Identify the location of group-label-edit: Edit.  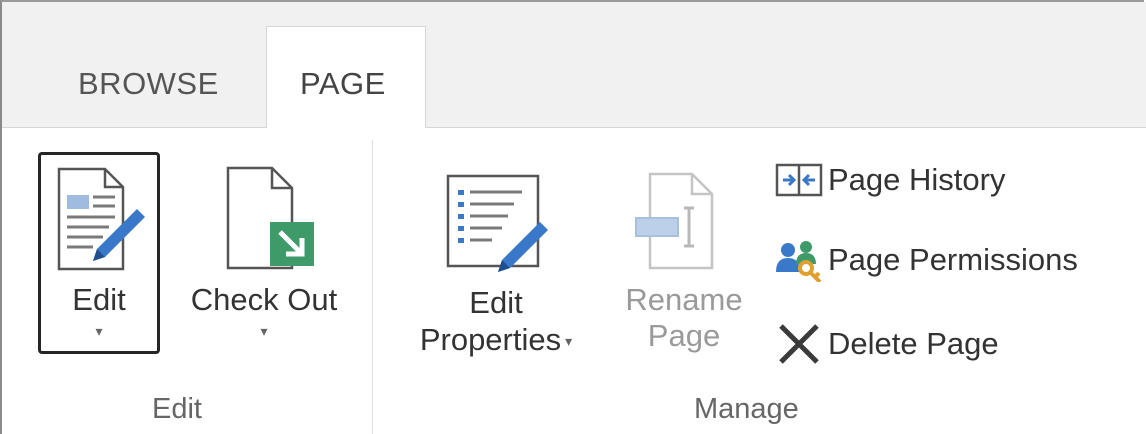
(177, 409).